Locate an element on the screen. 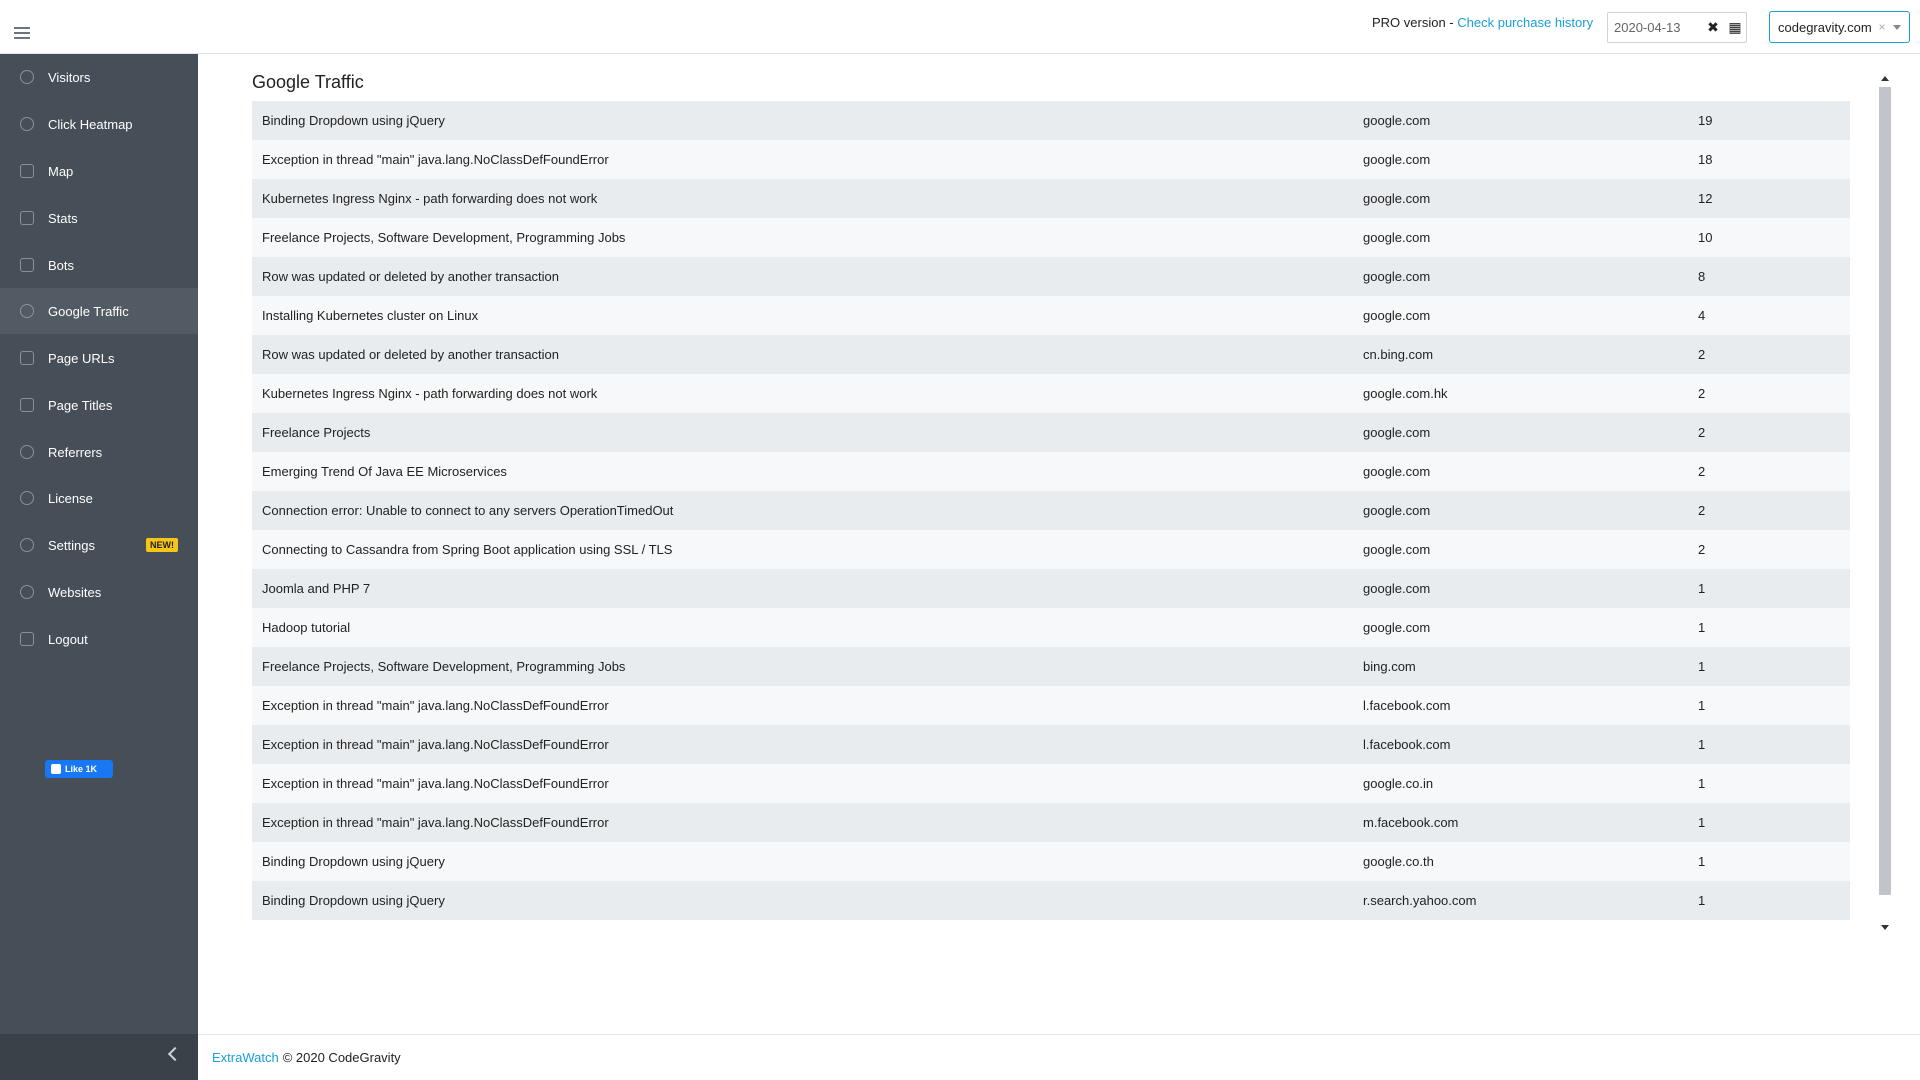  pro-version-text: PRO version - is located at coordinates (1413, 22).